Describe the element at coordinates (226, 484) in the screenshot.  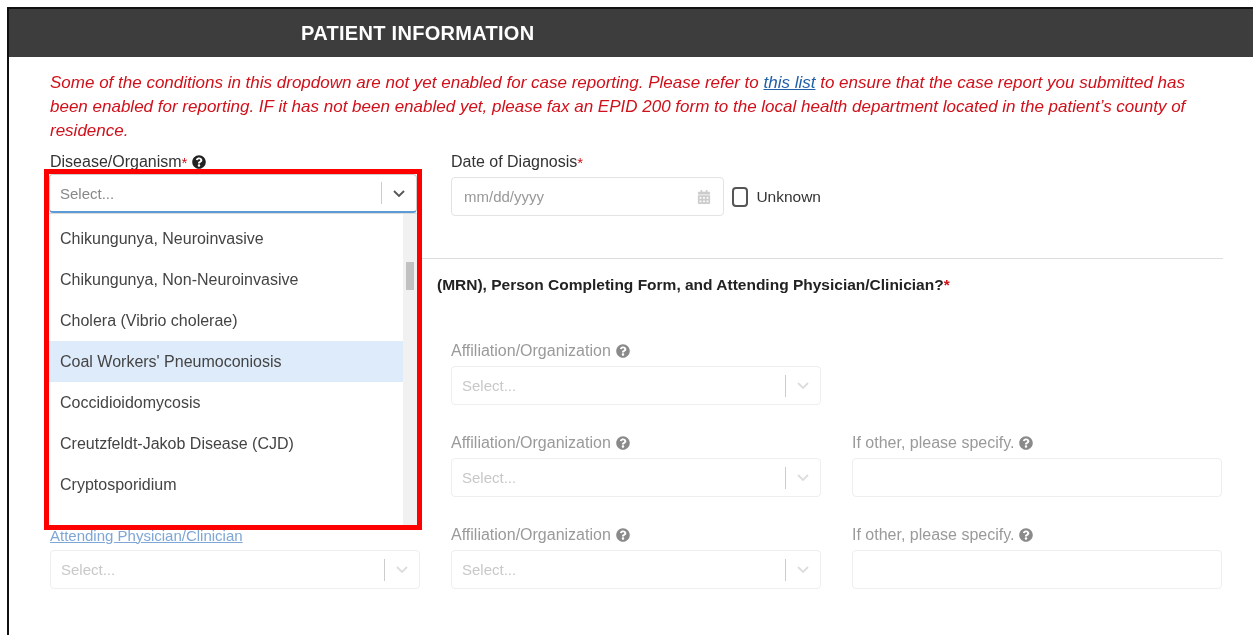
I see `dropdown-option: Cryptosporidium` at that location.